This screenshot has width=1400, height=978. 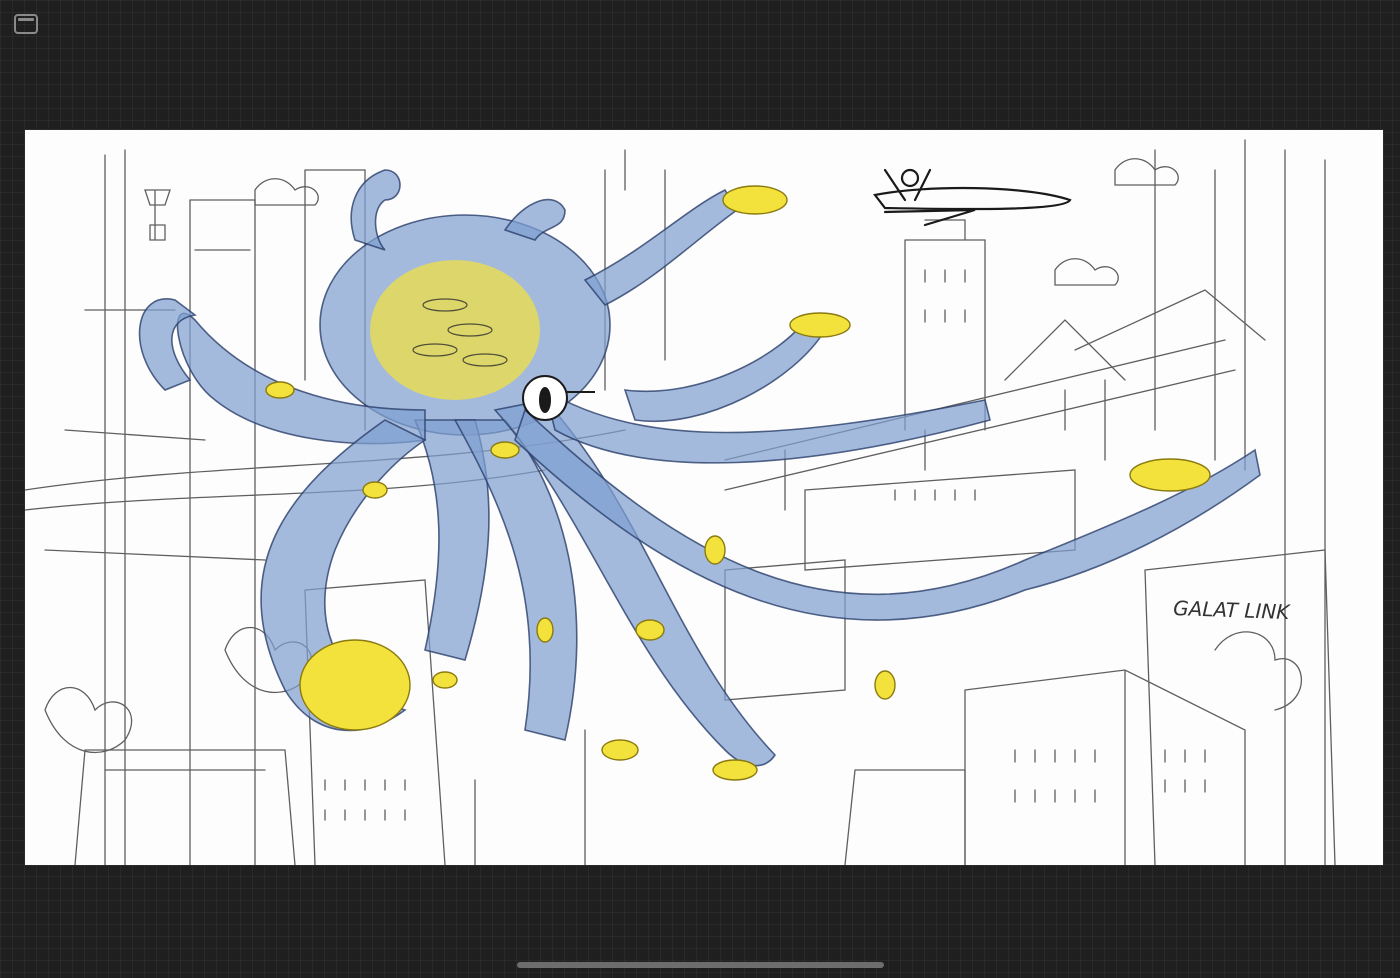 What do you see at coordinates (700, 965) in the screenshot?
I see `home-indicator` at bounding box center [700, 965].